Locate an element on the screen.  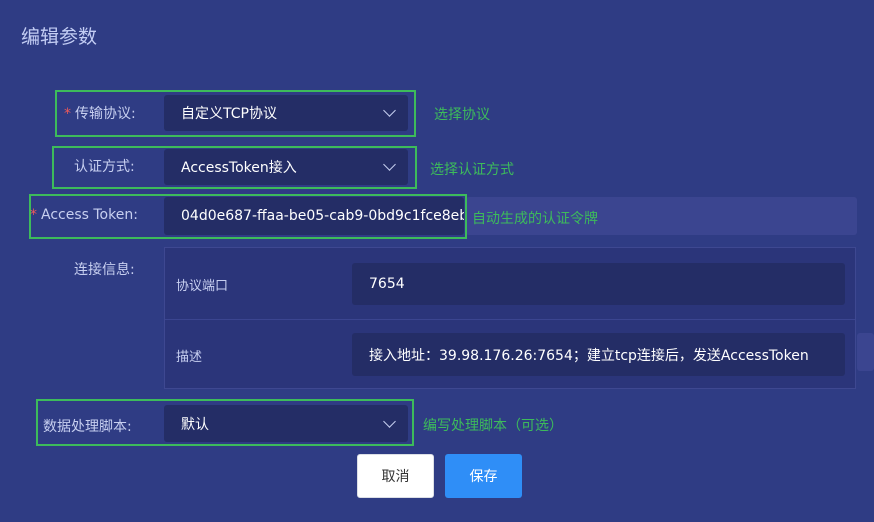
script-annotation: 编写处理脚本（可选） is located at coordinates (493, 426).